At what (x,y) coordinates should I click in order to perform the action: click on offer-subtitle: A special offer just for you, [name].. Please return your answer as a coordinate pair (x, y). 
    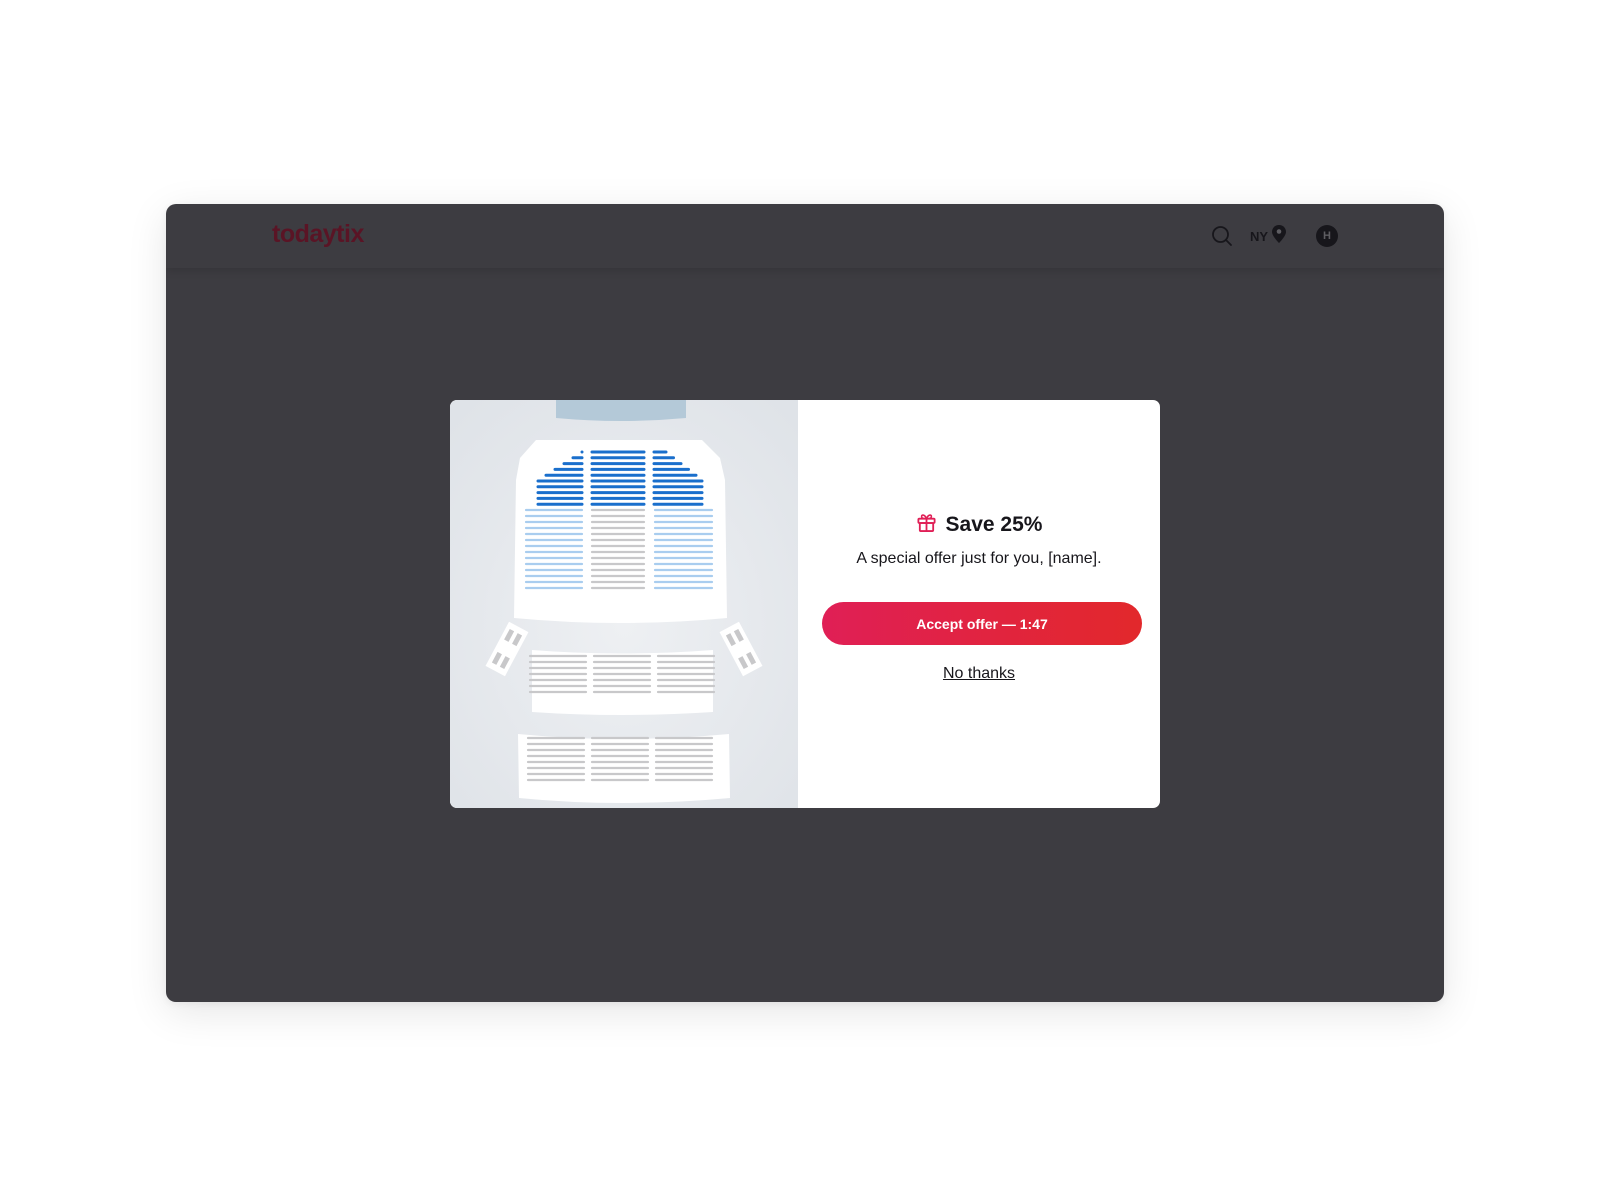
    Looking at the image, I should click on (979, 558).